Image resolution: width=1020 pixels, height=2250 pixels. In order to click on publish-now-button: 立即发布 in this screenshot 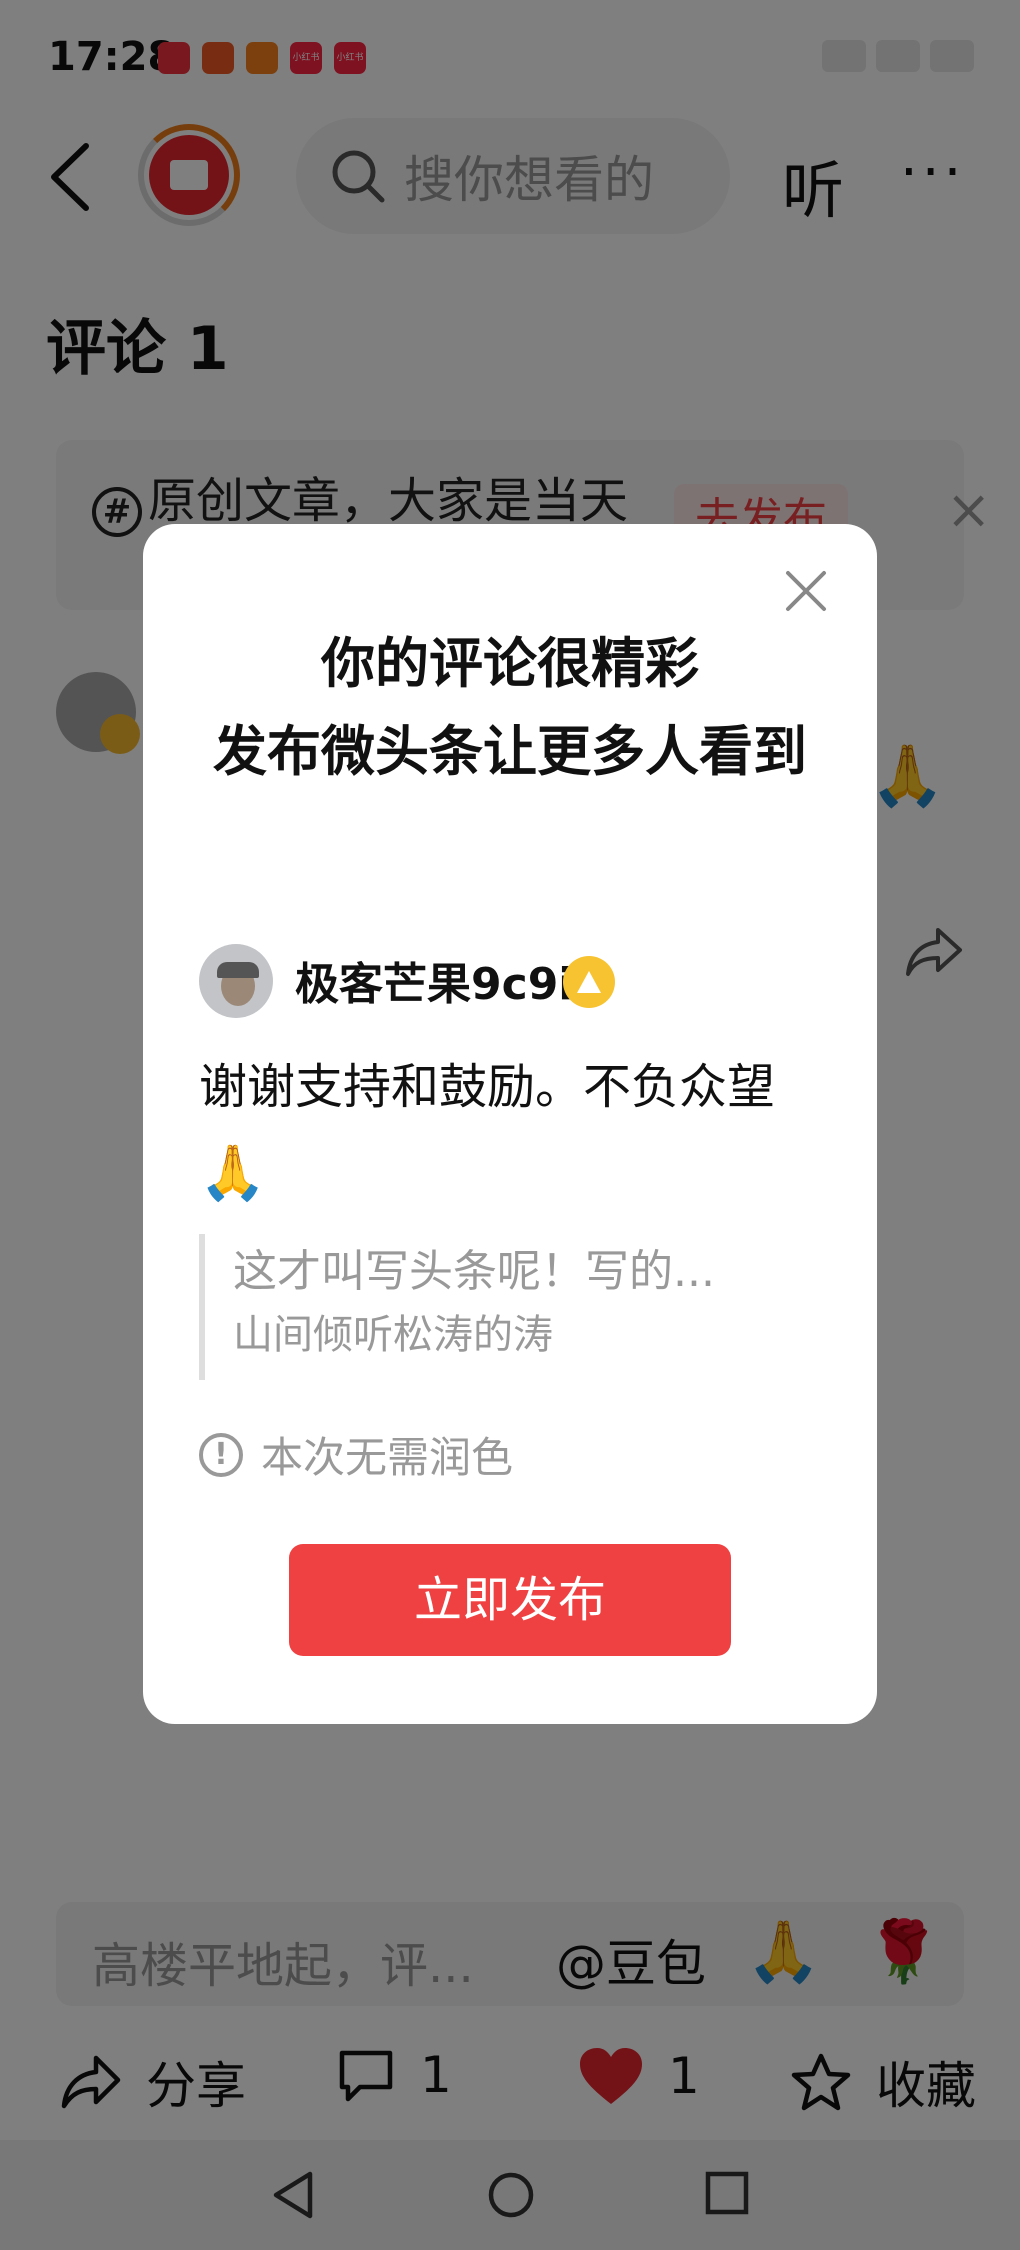, I will do `click(510, 1600)`.